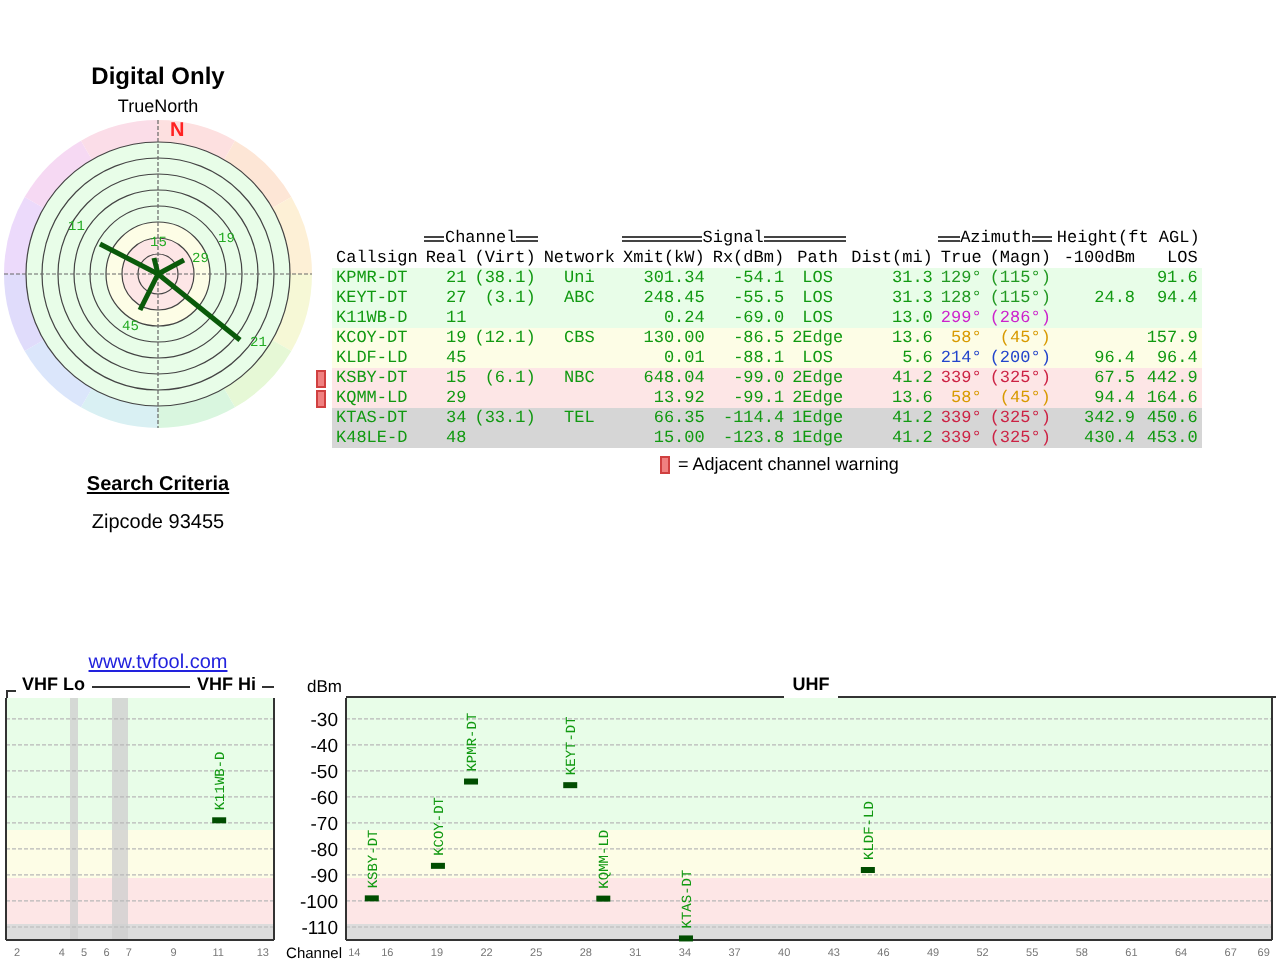 The width and height of the screenshot is (1280, 960). I want to click on table-cell: 301.34, so click(664, 278).